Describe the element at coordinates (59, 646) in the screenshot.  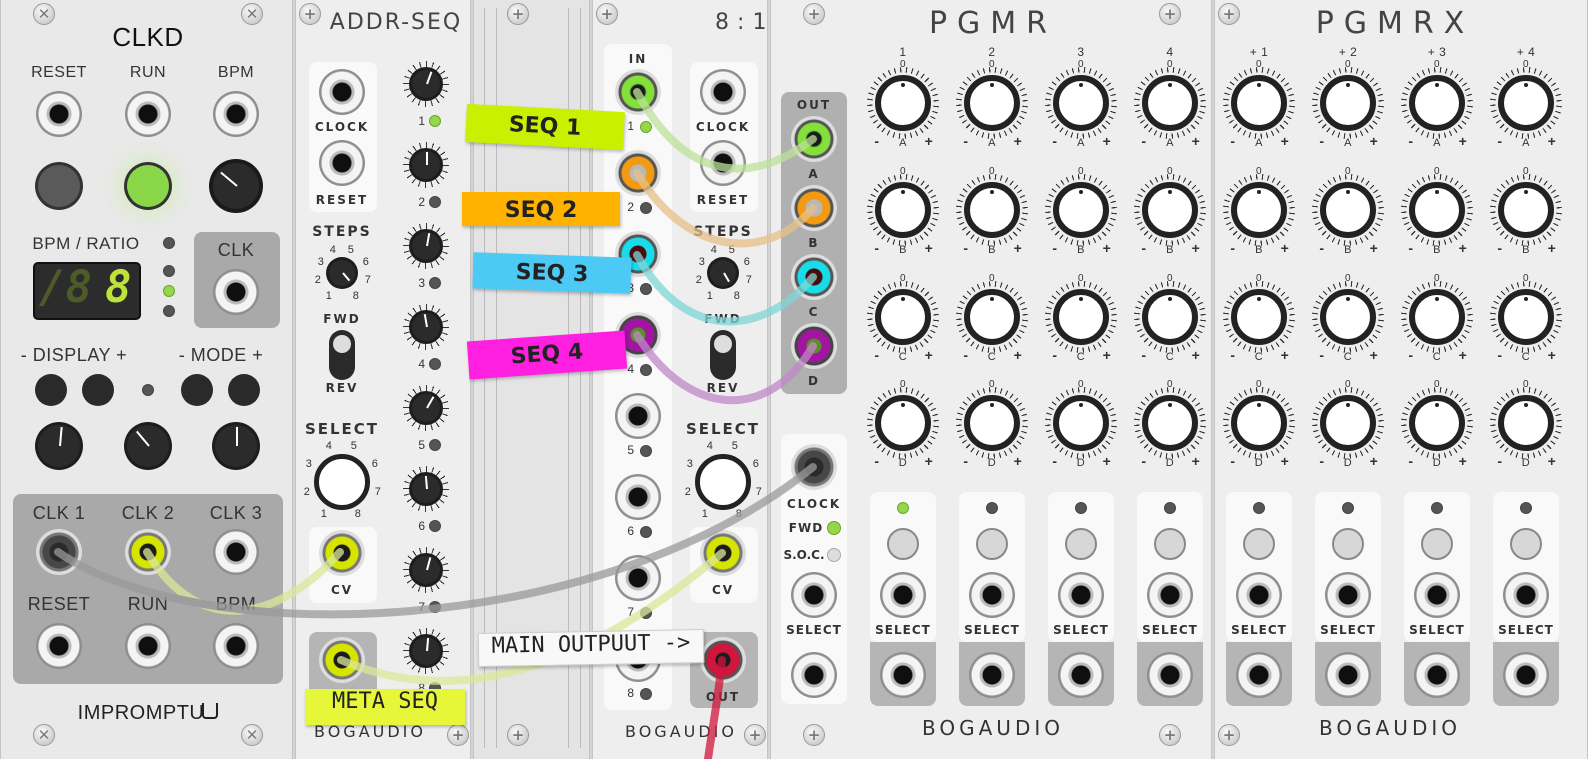
I see `reset-output-jack` at that location.